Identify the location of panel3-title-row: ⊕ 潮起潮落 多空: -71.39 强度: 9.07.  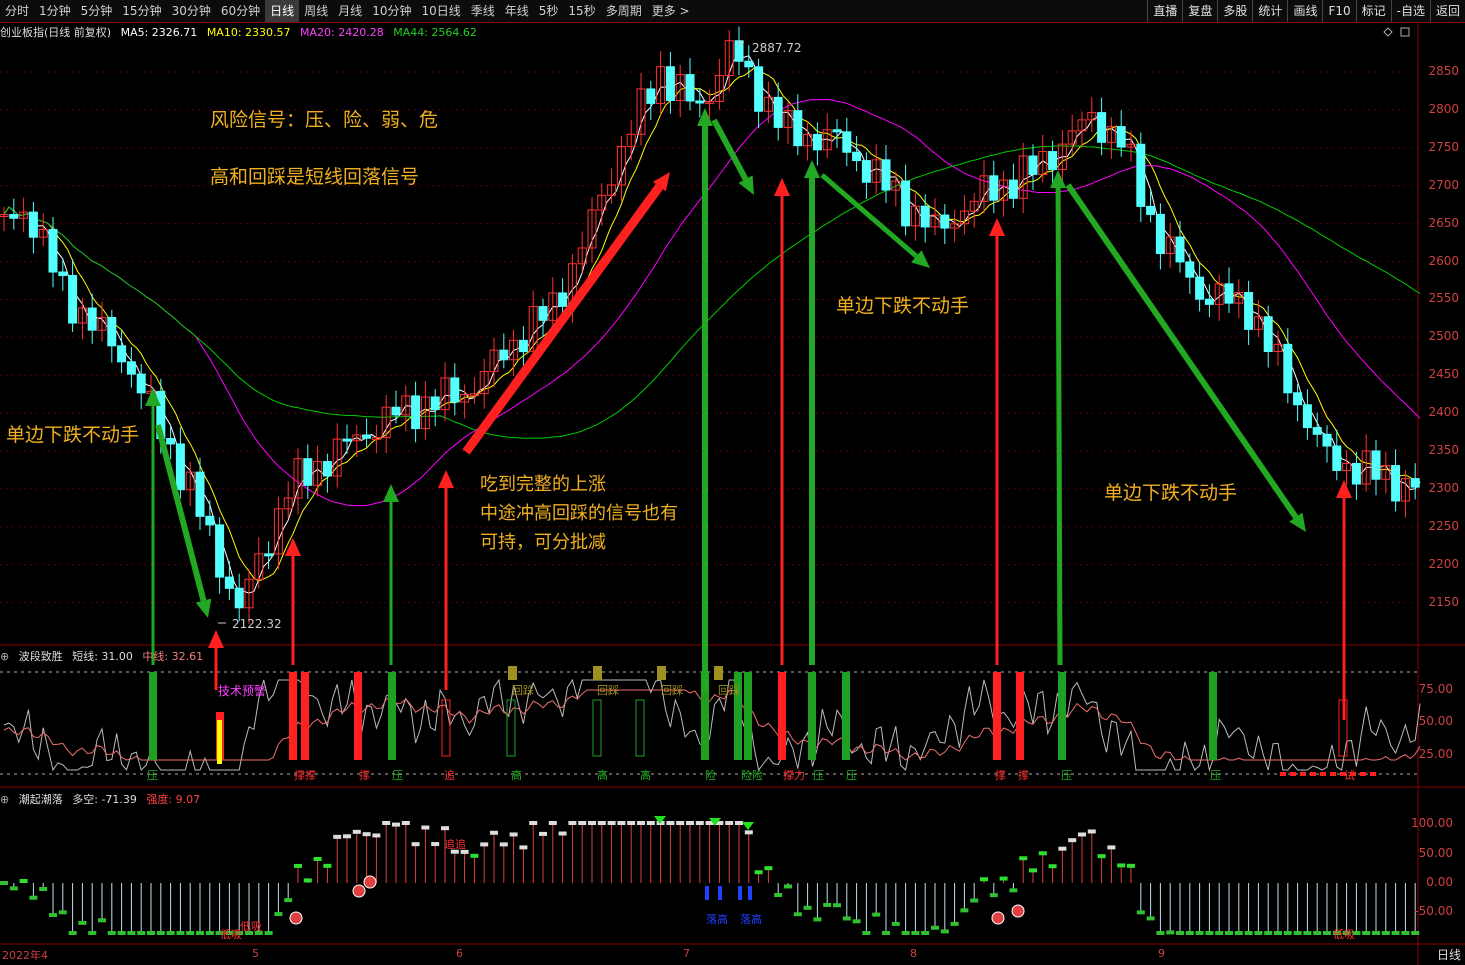
(103, 799).